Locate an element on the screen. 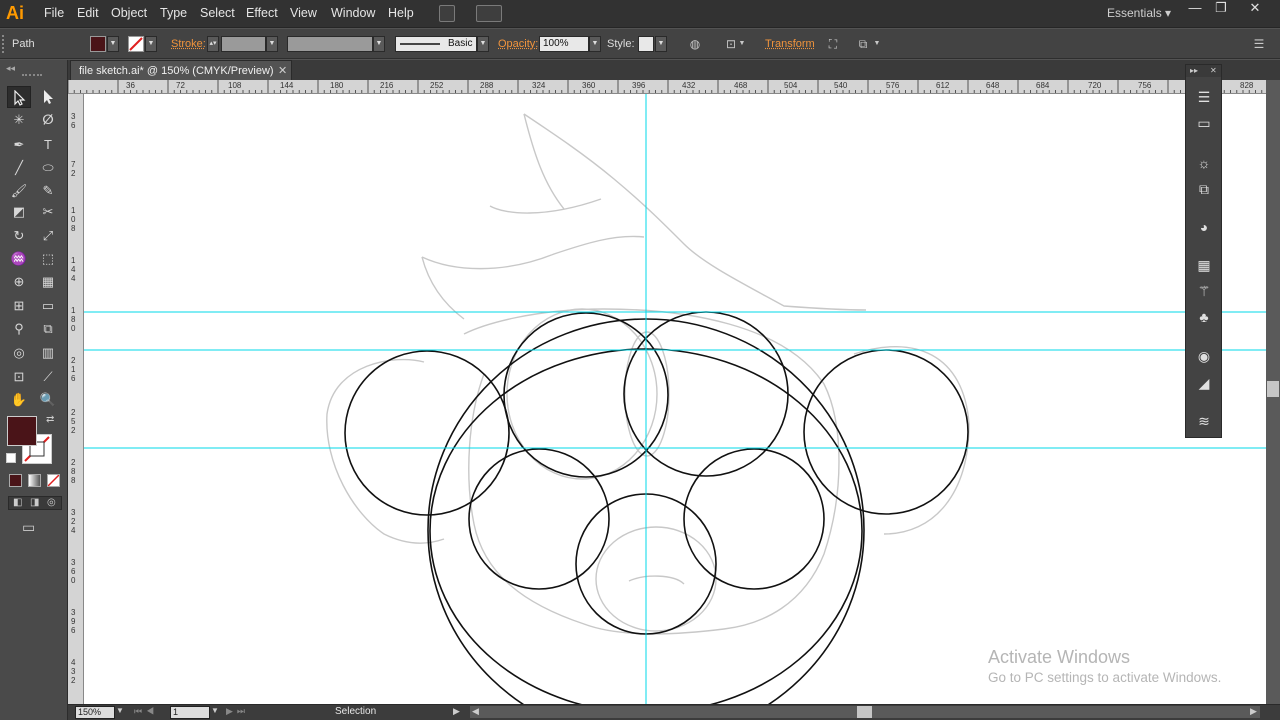 Image resolution: width=1280 pixels, height=720 pixels. draw-behind-icon: ◨ is located at coordinates (34, 502).